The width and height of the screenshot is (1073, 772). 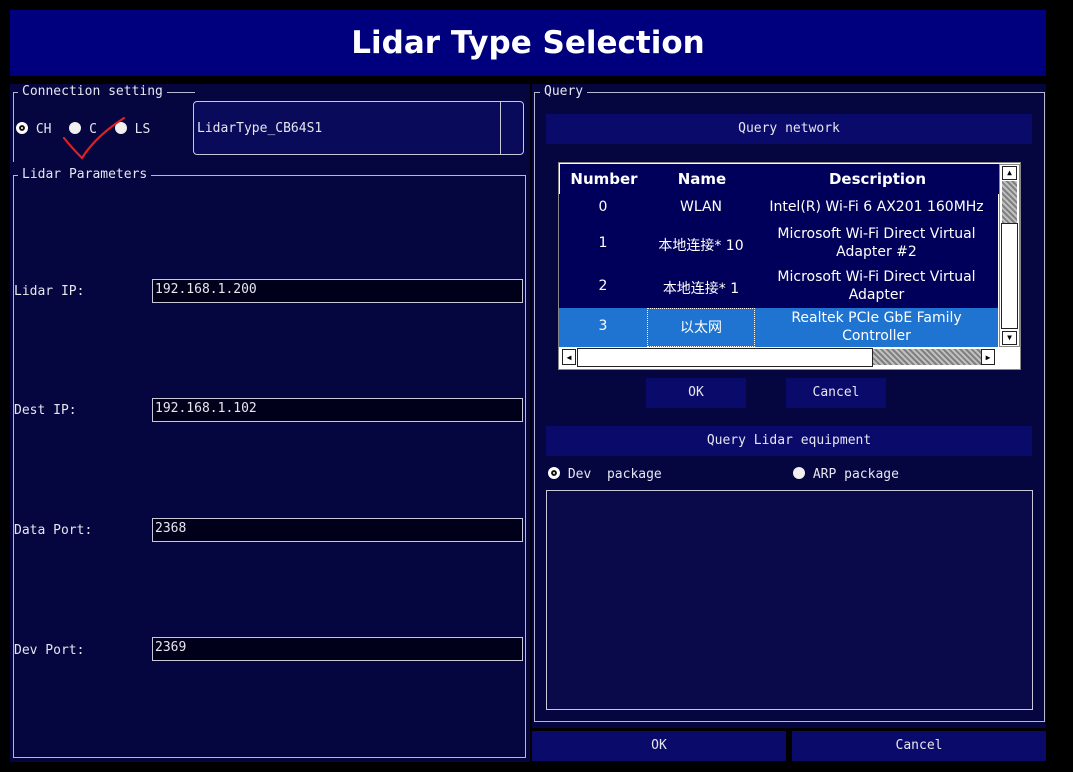 I want to click on scroll-down-icon: ▼, so click(x=1009, y=338).